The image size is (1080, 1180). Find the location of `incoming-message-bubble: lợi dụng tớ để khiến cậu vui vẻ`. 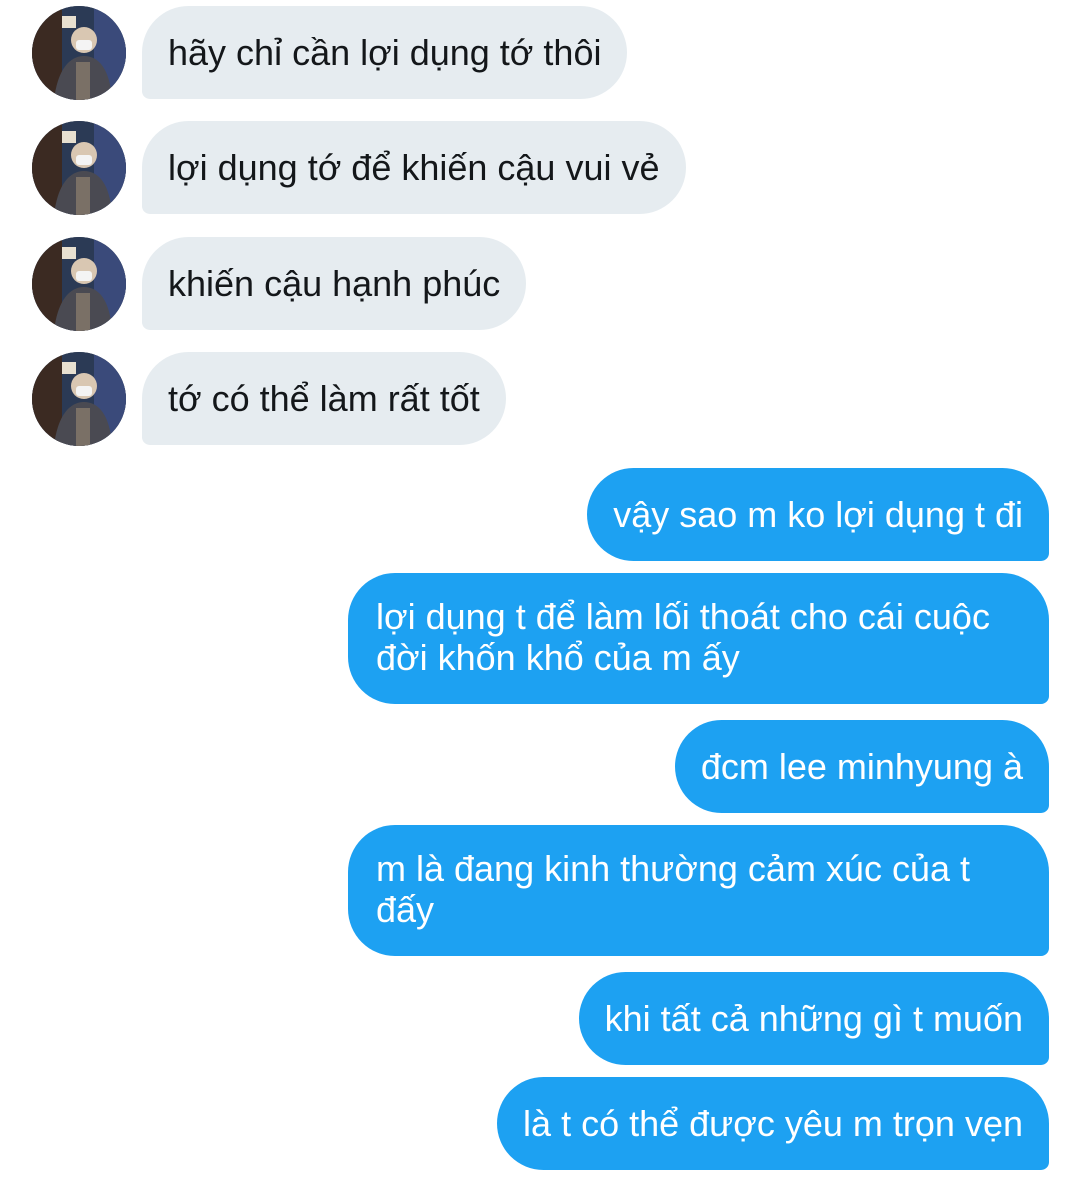

incoming-message-bubble: lợi dụng tớ để khiến cậu vui vẻ is located at coordinates (414, 167).